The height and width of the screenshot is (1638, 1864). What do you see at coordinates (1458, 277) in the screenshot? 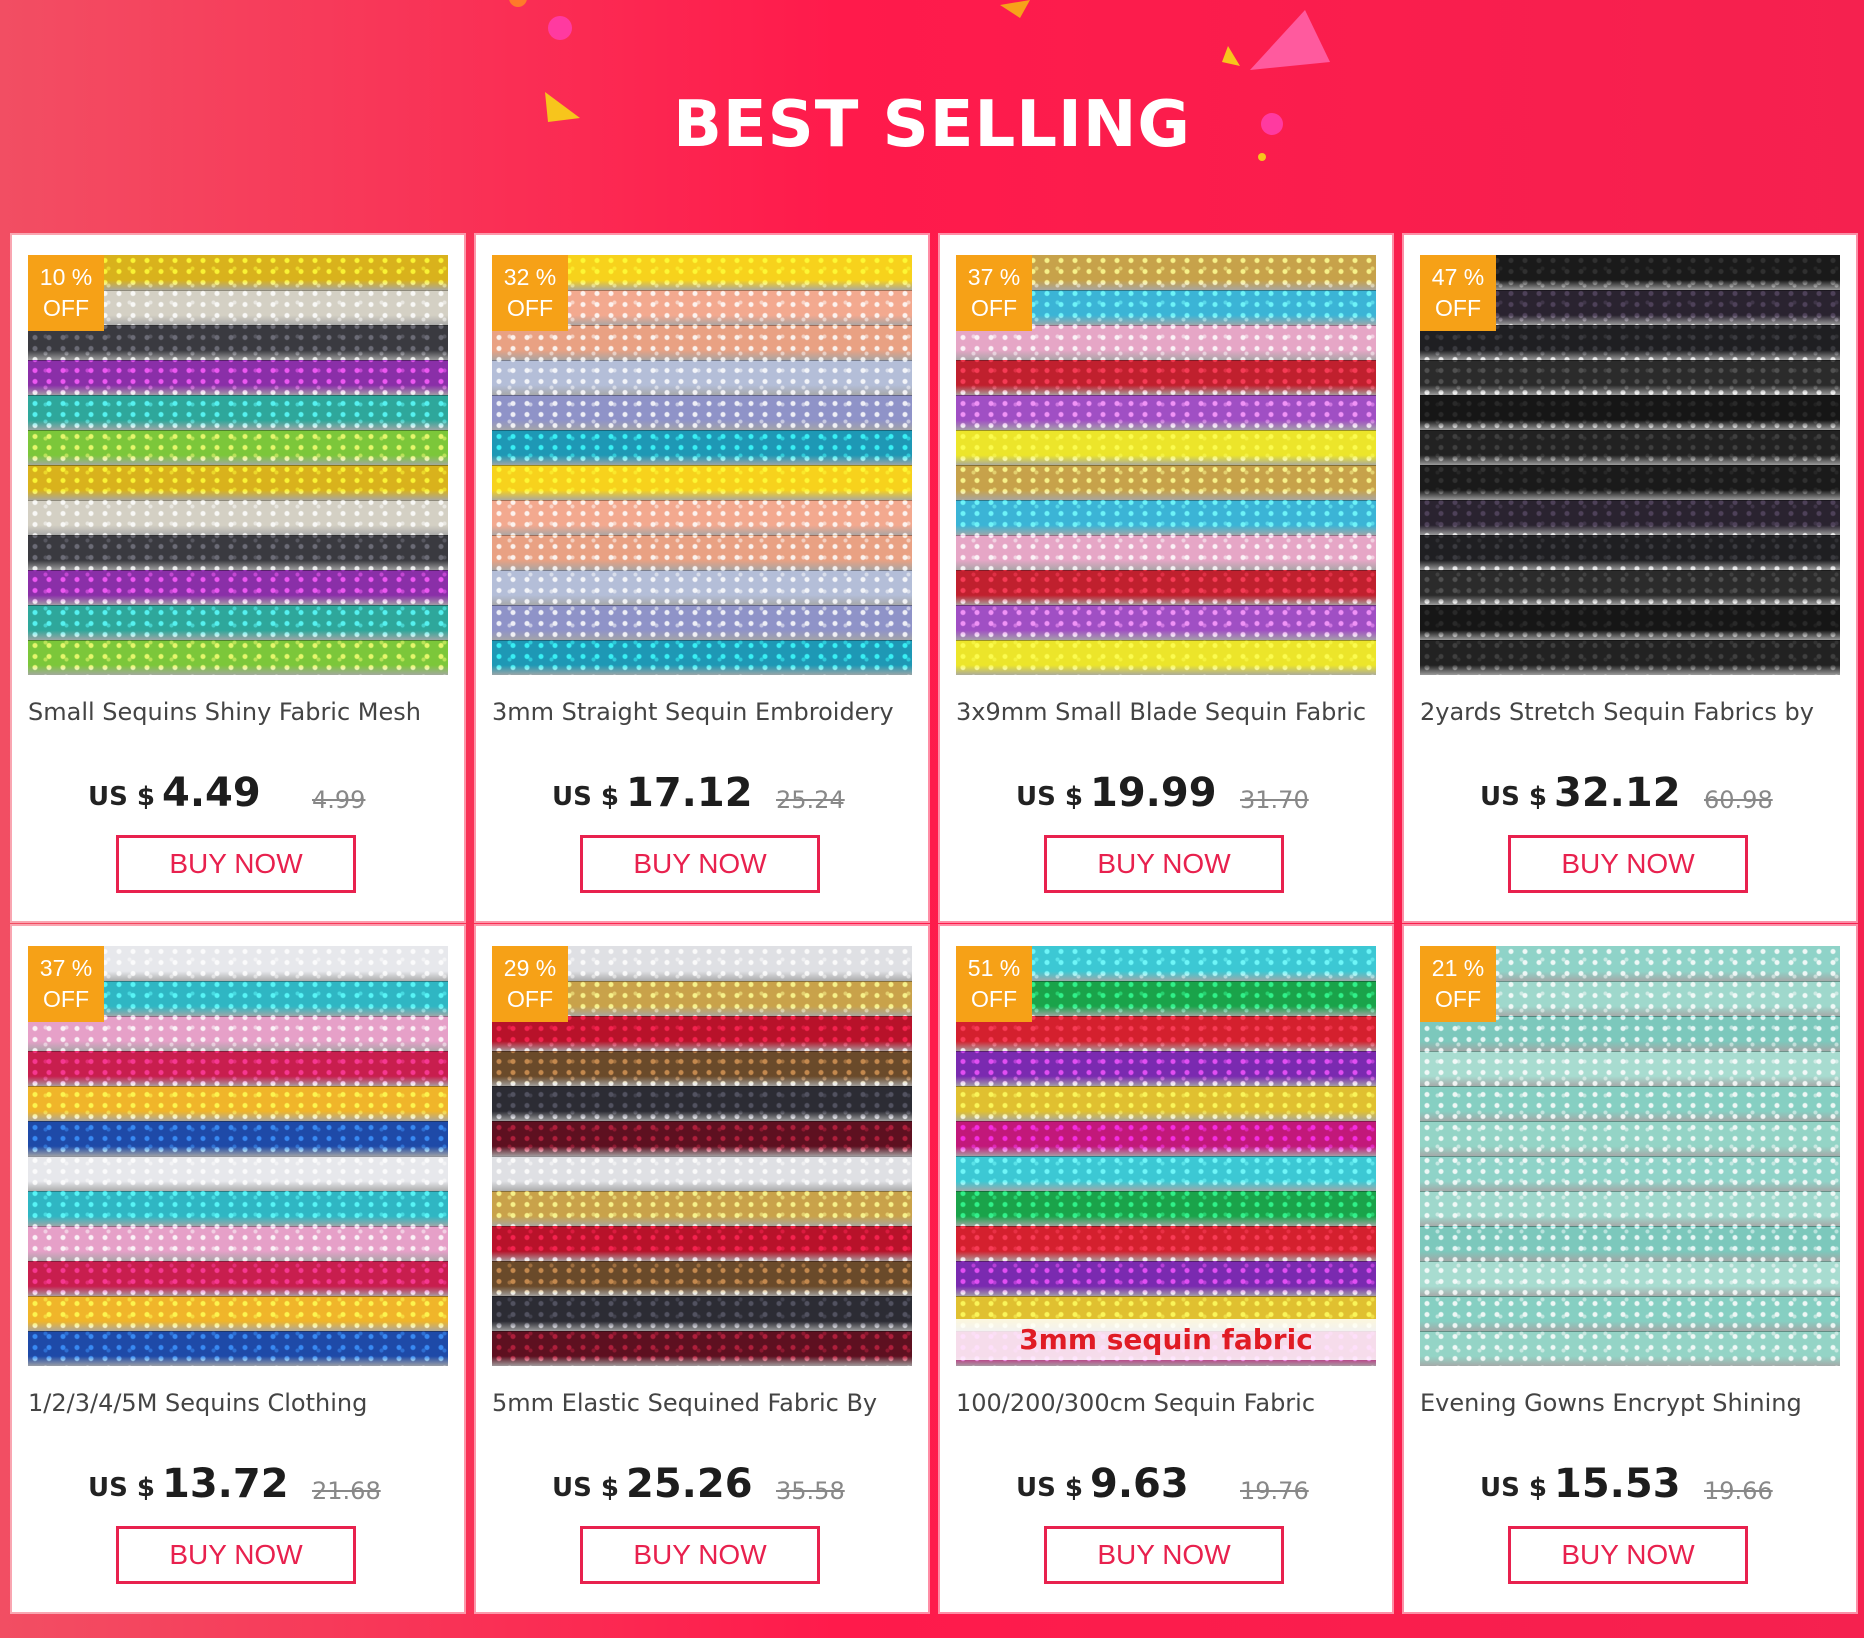
I see `discount-percent: 47 %` at bounding box center [1458, 277].